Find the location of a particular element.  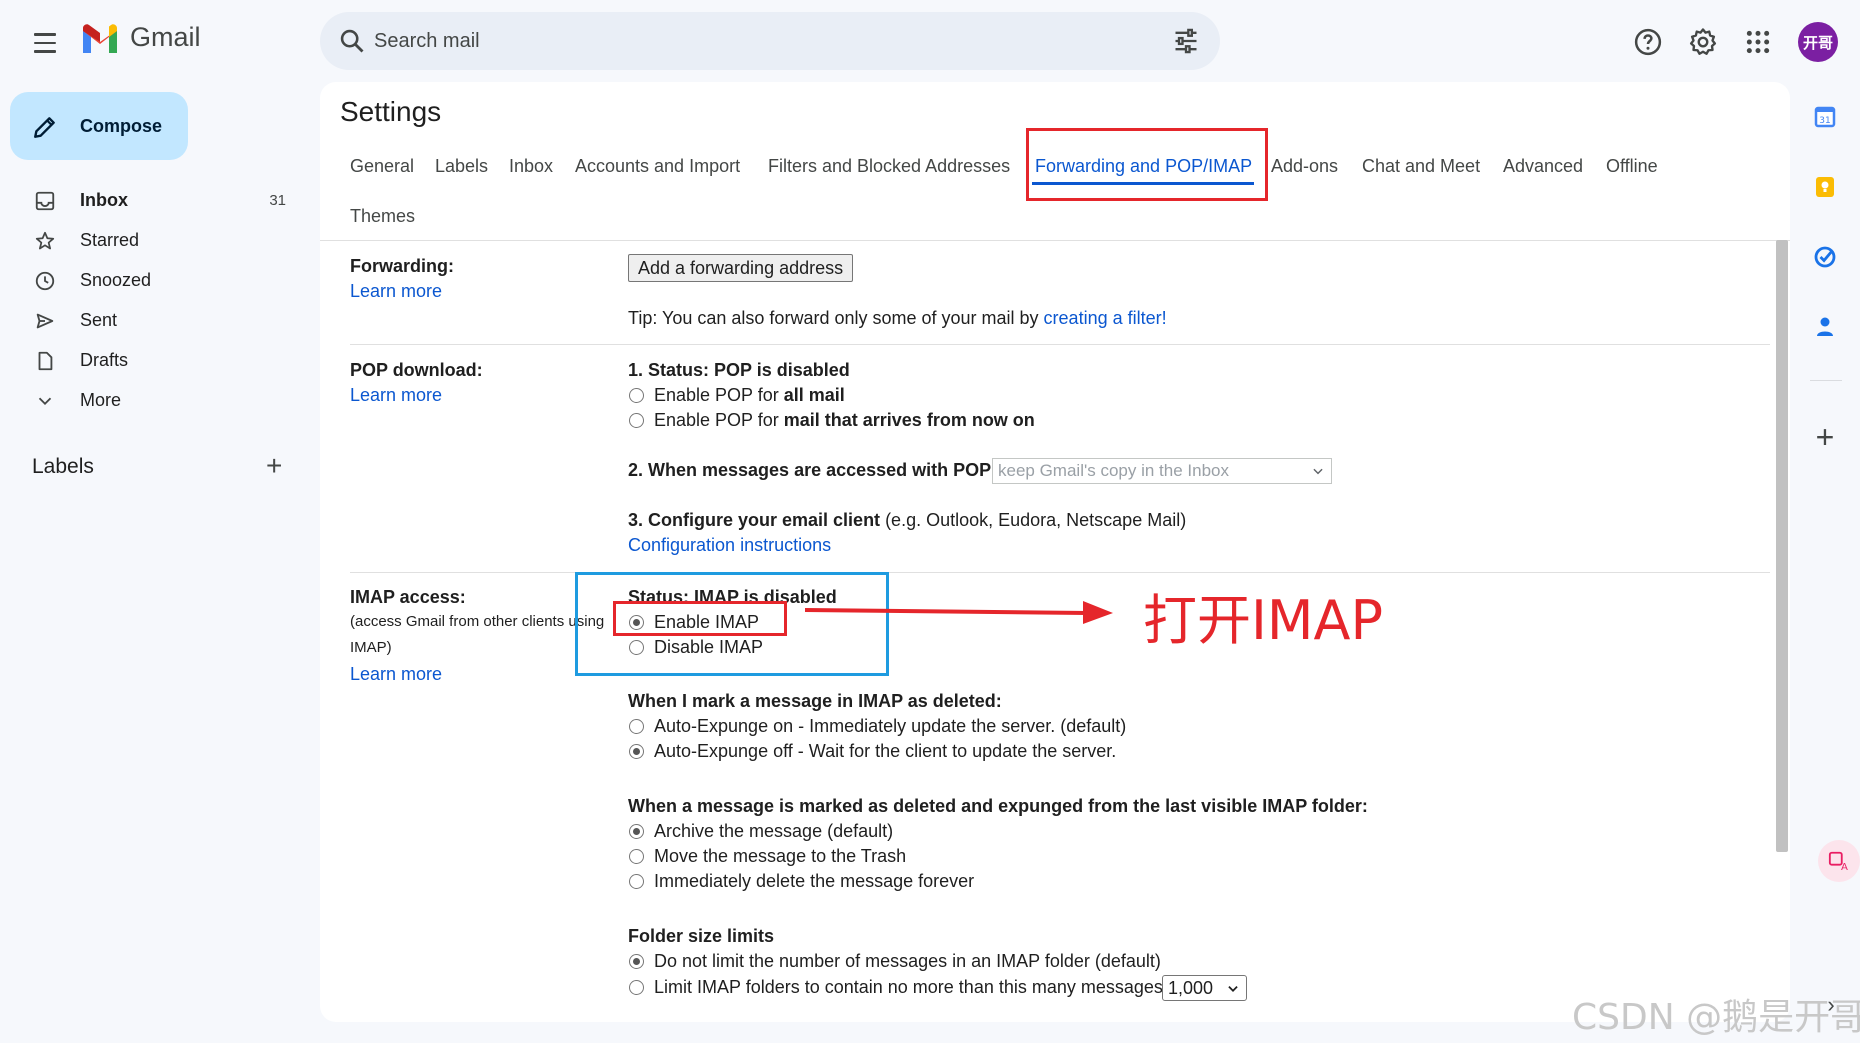

pop-access-selected-value: keep Gmail's copy in the Inbox is located at coordinates (1113, 470).